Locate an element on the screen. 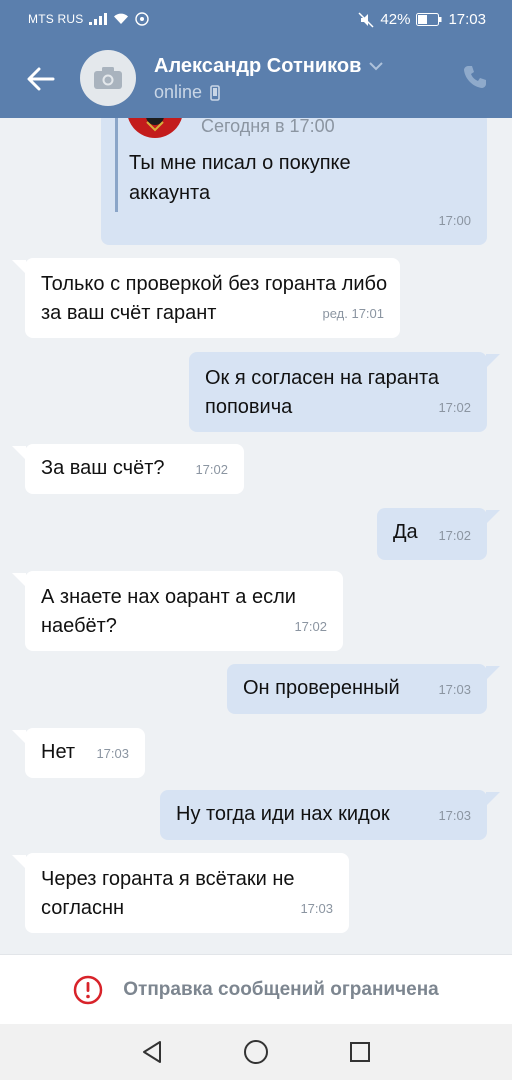 The image size is (512, 1080). forwarded-sender-avatar is located at coordinates (155, 128).